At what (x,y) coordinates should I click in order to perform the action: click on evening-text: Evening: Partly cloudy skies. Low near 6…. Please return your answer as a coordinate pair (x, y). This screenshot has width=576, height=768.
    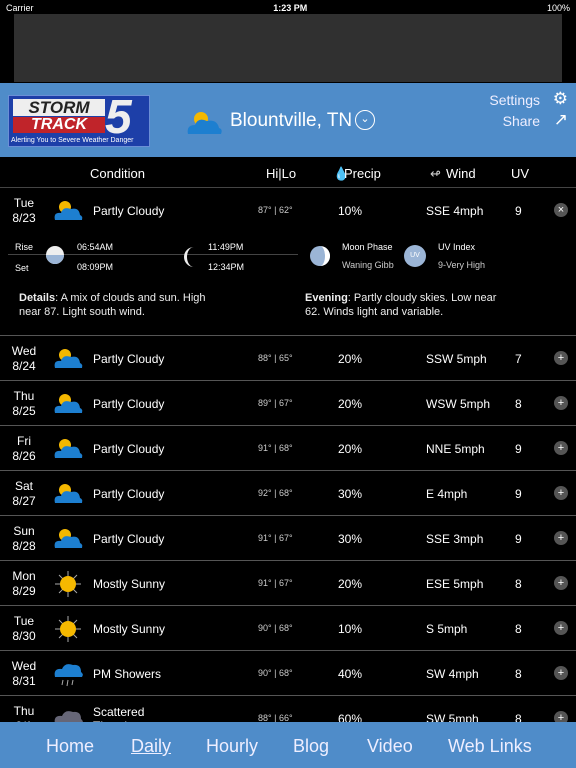
    Looking at the image, I should click on (401, 305).